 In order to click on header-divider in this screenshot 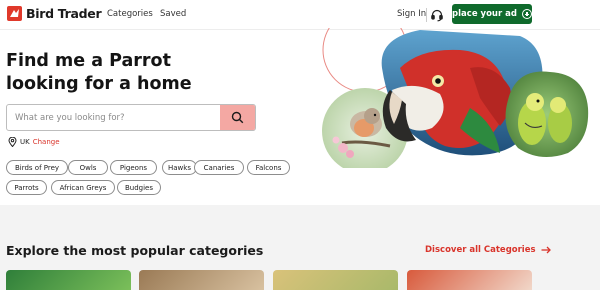, I will do `click(426, 15)`.